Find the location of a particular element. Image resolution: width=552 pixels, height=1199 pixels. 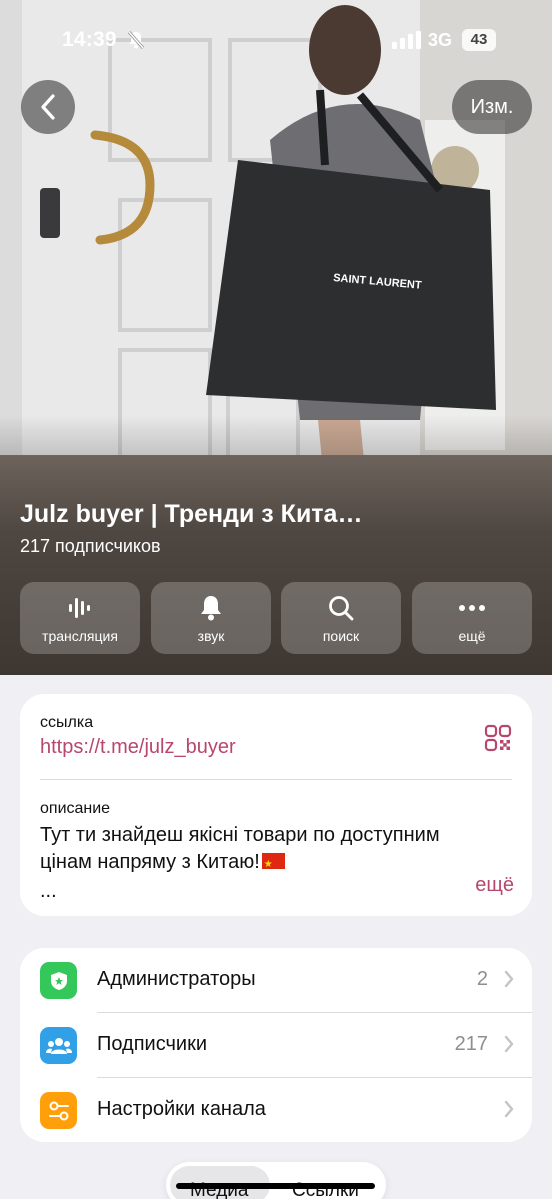

settings-toggle-icon is located at coordinates (58, 1110).